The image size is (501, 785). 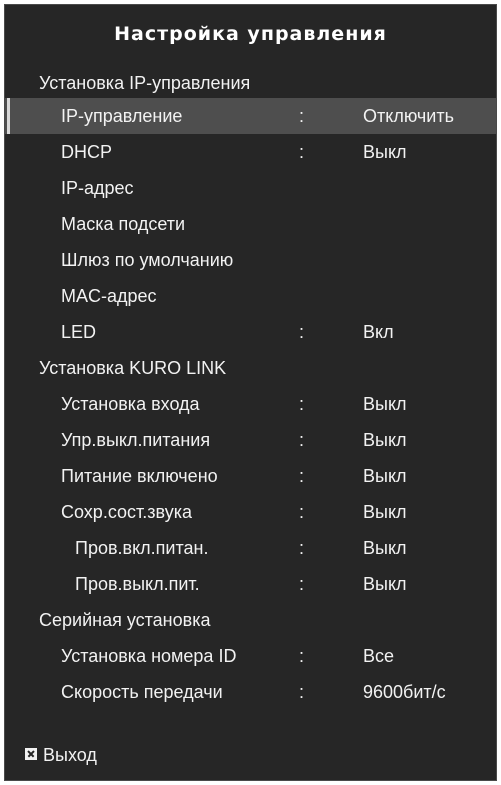 I want to click on item-label: Скорость передачи, so click(x=142, y=692).